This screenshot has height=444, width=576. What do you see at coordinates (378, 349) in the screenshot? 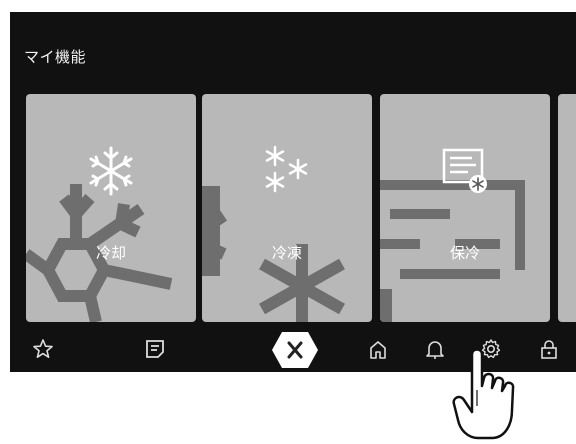
I see `home-icon` at bounding box center [378, 349].